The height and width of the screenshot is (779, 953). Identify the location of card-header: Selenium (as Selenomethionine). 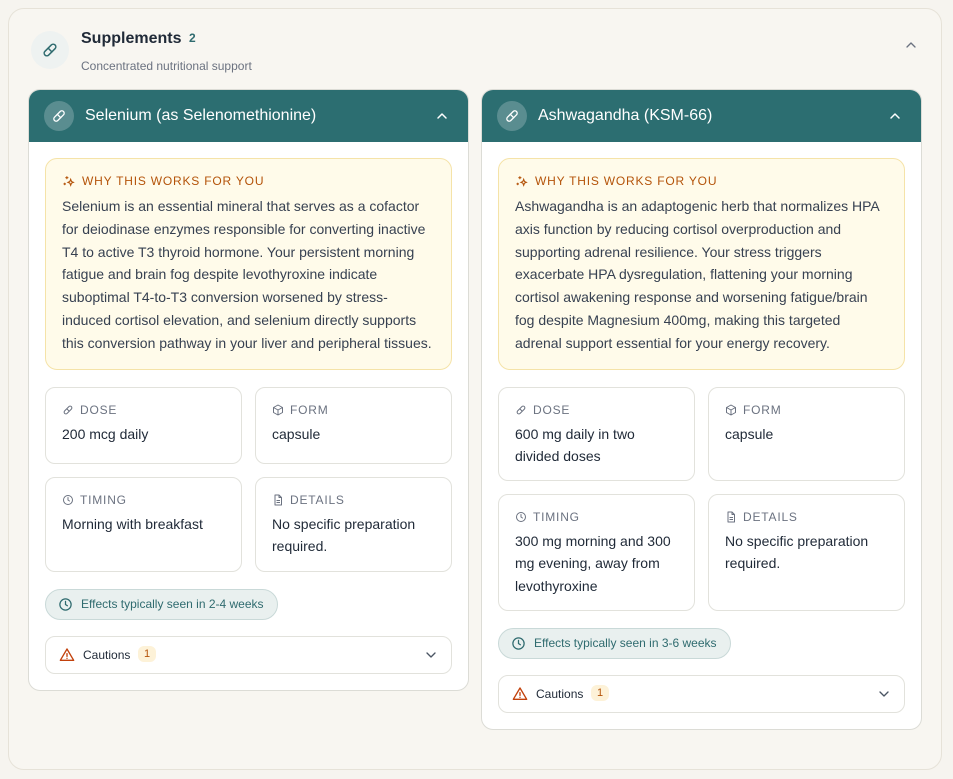
(248, 116).